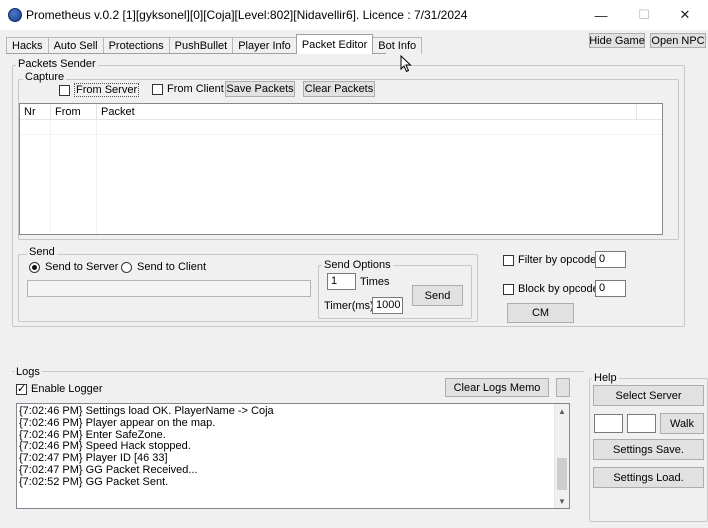  Describe the element at coordinates (35, 111) in the screenshot. I see `column-nr: Nr` at that location.